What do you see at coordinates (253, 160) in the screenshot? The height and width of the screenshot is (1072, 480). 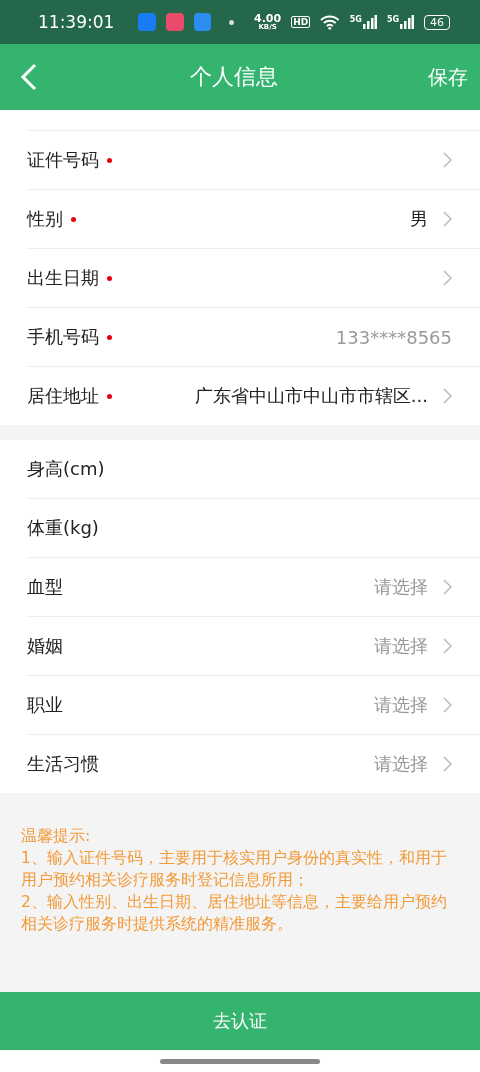 I see `form-row: 证件号码` at bounding box center [253, 160].